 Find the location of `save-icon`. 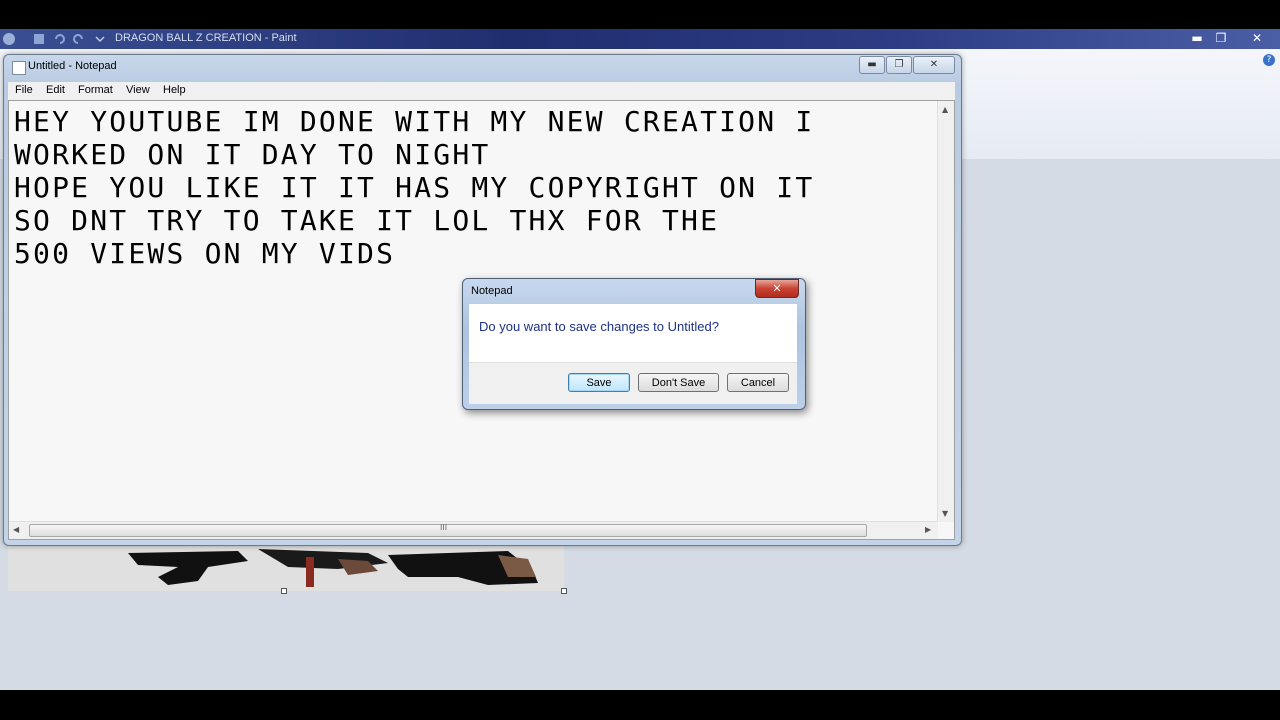

save-icon is located at coordinates (39, 39).